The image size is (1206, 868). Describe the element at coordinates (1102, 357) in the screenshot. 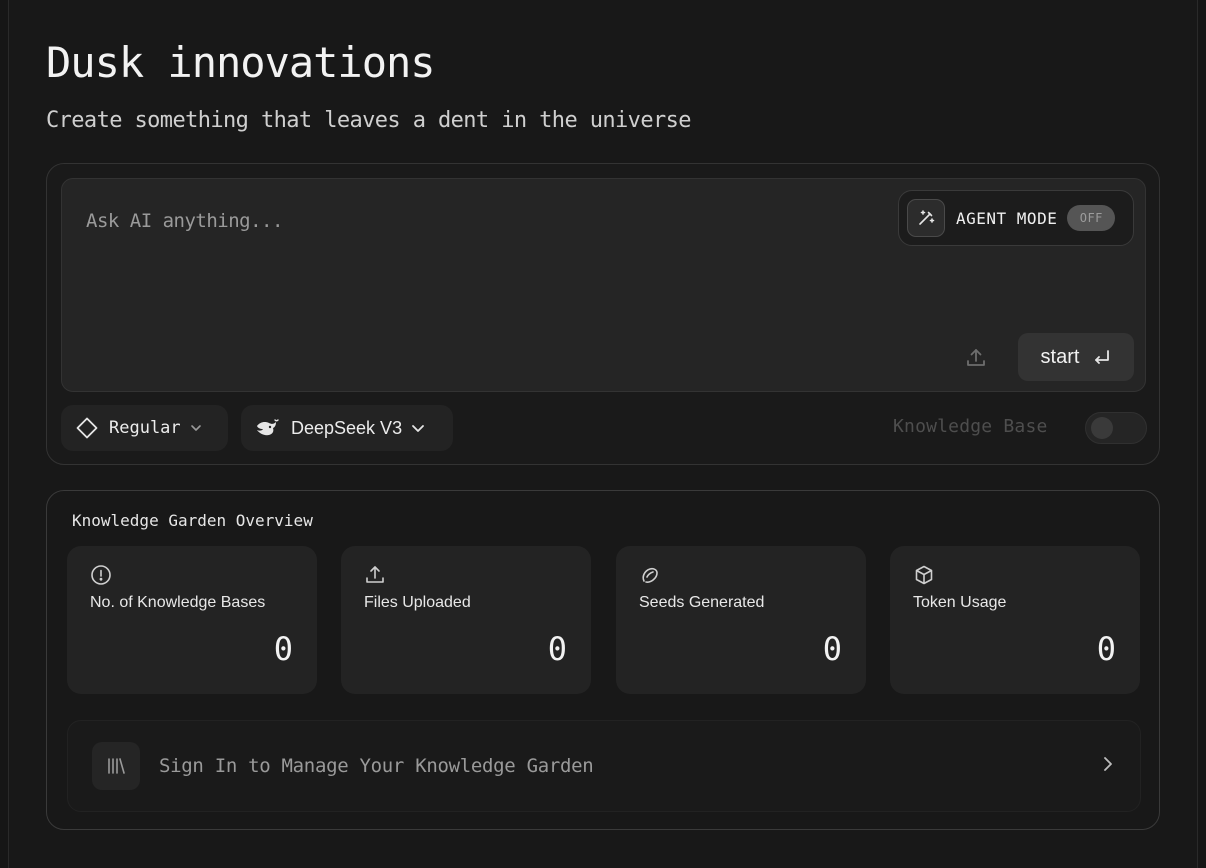

I see `enter-icon` at that location.